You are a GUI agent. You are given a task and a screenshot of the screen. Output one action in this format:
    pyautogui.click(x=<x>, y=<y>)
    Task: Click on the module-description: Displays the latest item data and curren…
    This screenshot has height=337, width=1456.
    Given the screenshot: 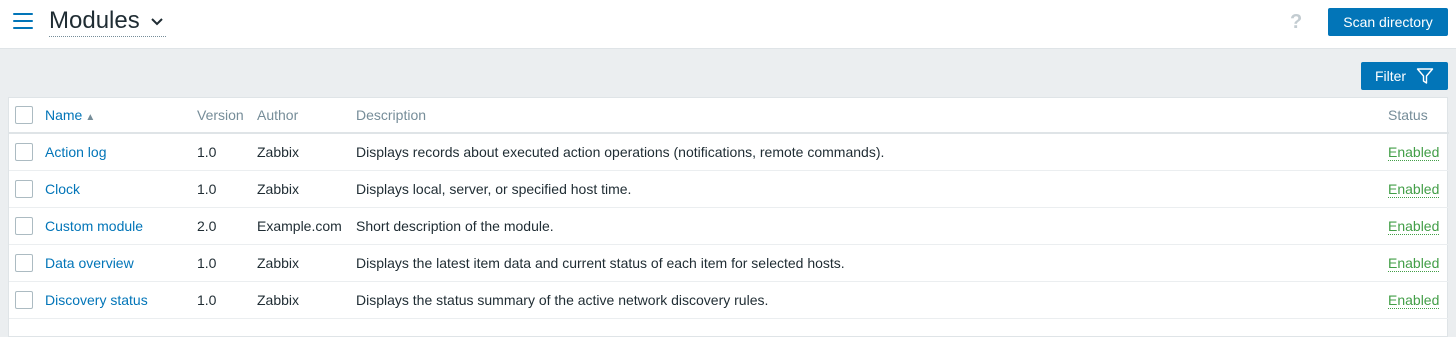 What is the action you would take?
    pyautogui.click(x=872, y=263)
    